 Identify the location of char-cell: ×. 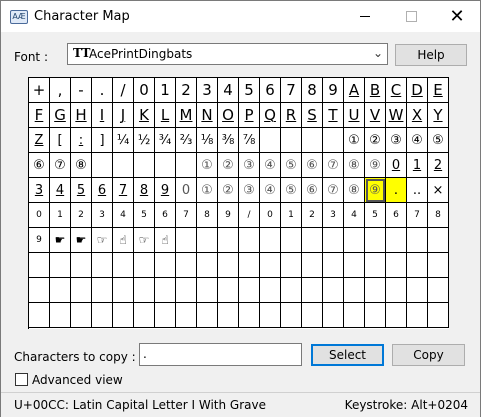
(438, 190).